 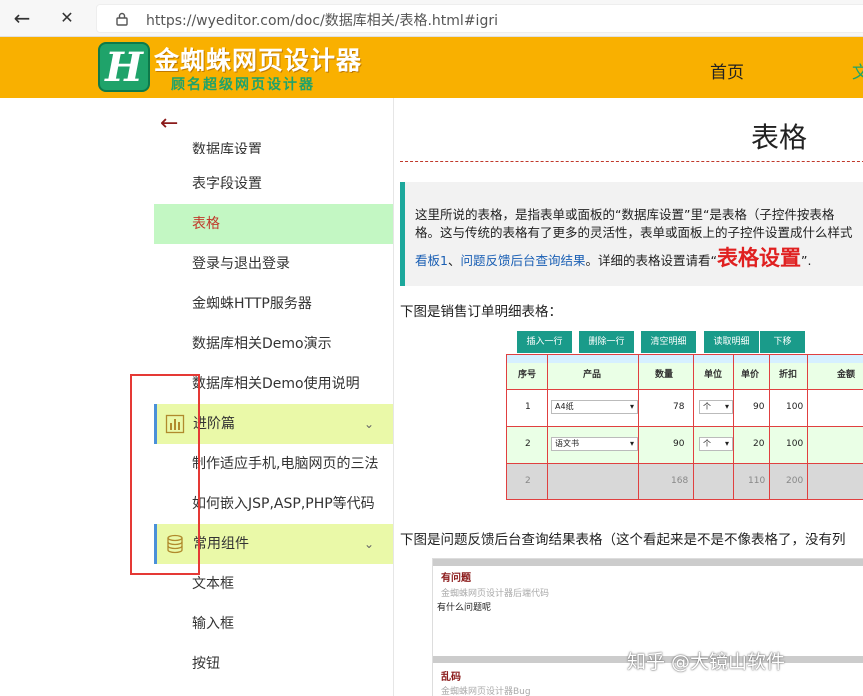 What do you see at coordinates (680, 481) in the screenshot?
I see `table-cell: 168` at bounding box center [680, 481].